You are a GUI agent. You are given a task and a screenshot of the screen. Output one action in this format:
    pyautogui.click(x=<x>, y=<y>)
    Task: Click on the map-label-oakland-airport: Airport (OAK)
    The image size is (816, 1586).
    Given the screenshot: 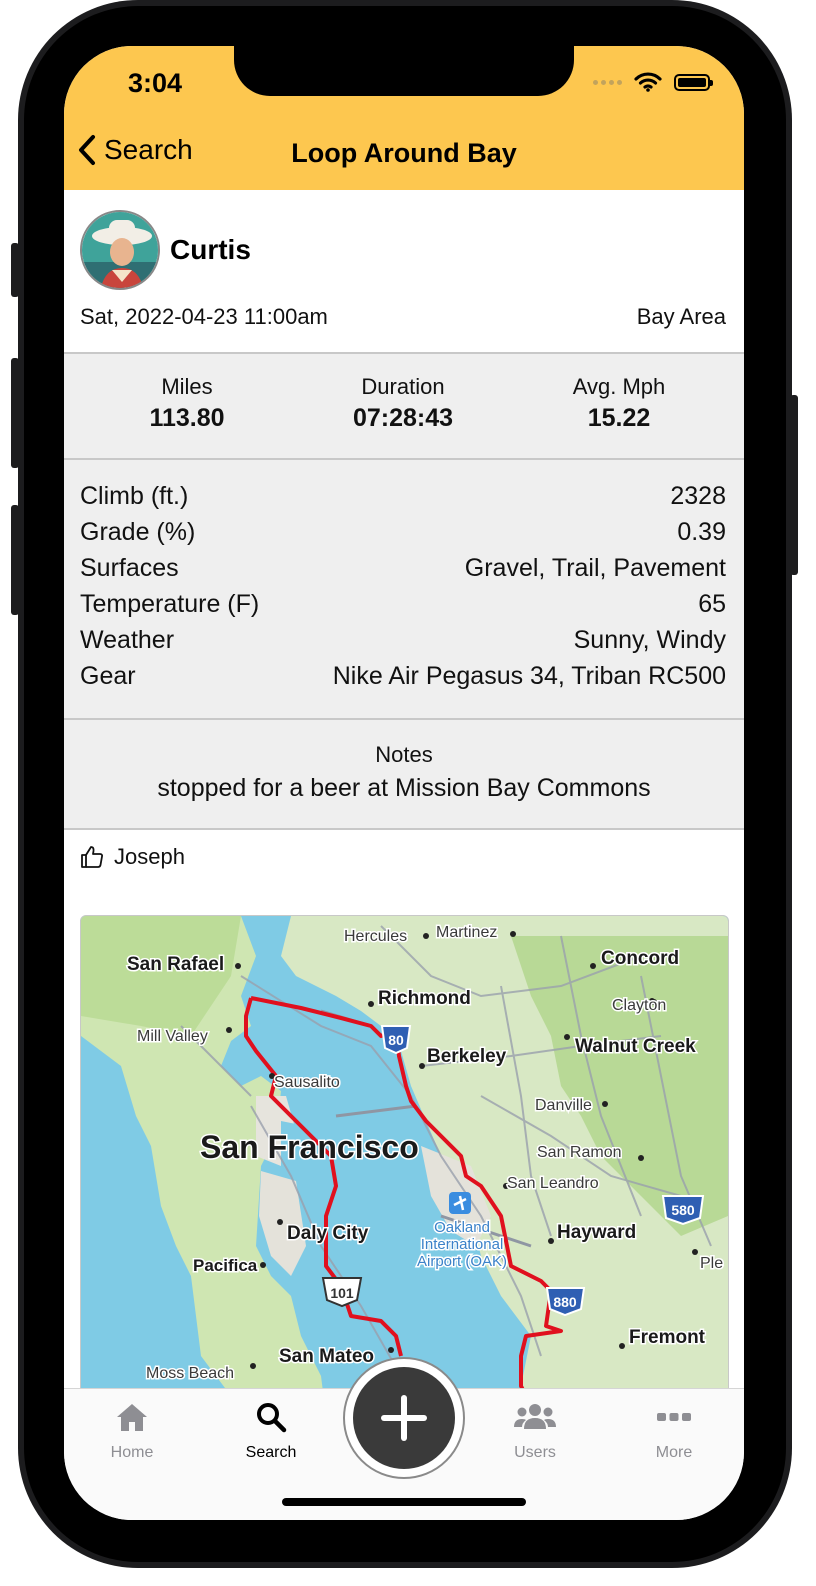 What is the action you would take?
    pyautogui.click(x=462, y=1261)
    